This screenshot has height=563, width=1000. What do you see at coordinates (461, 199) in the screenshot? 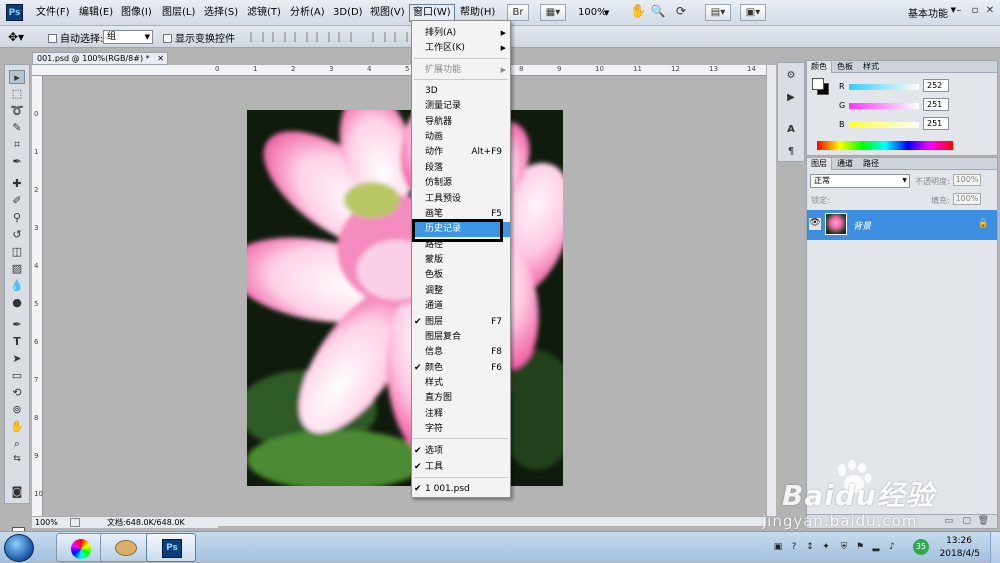
I see `menu-item: 工具预设` at bounding box center [461, 199].